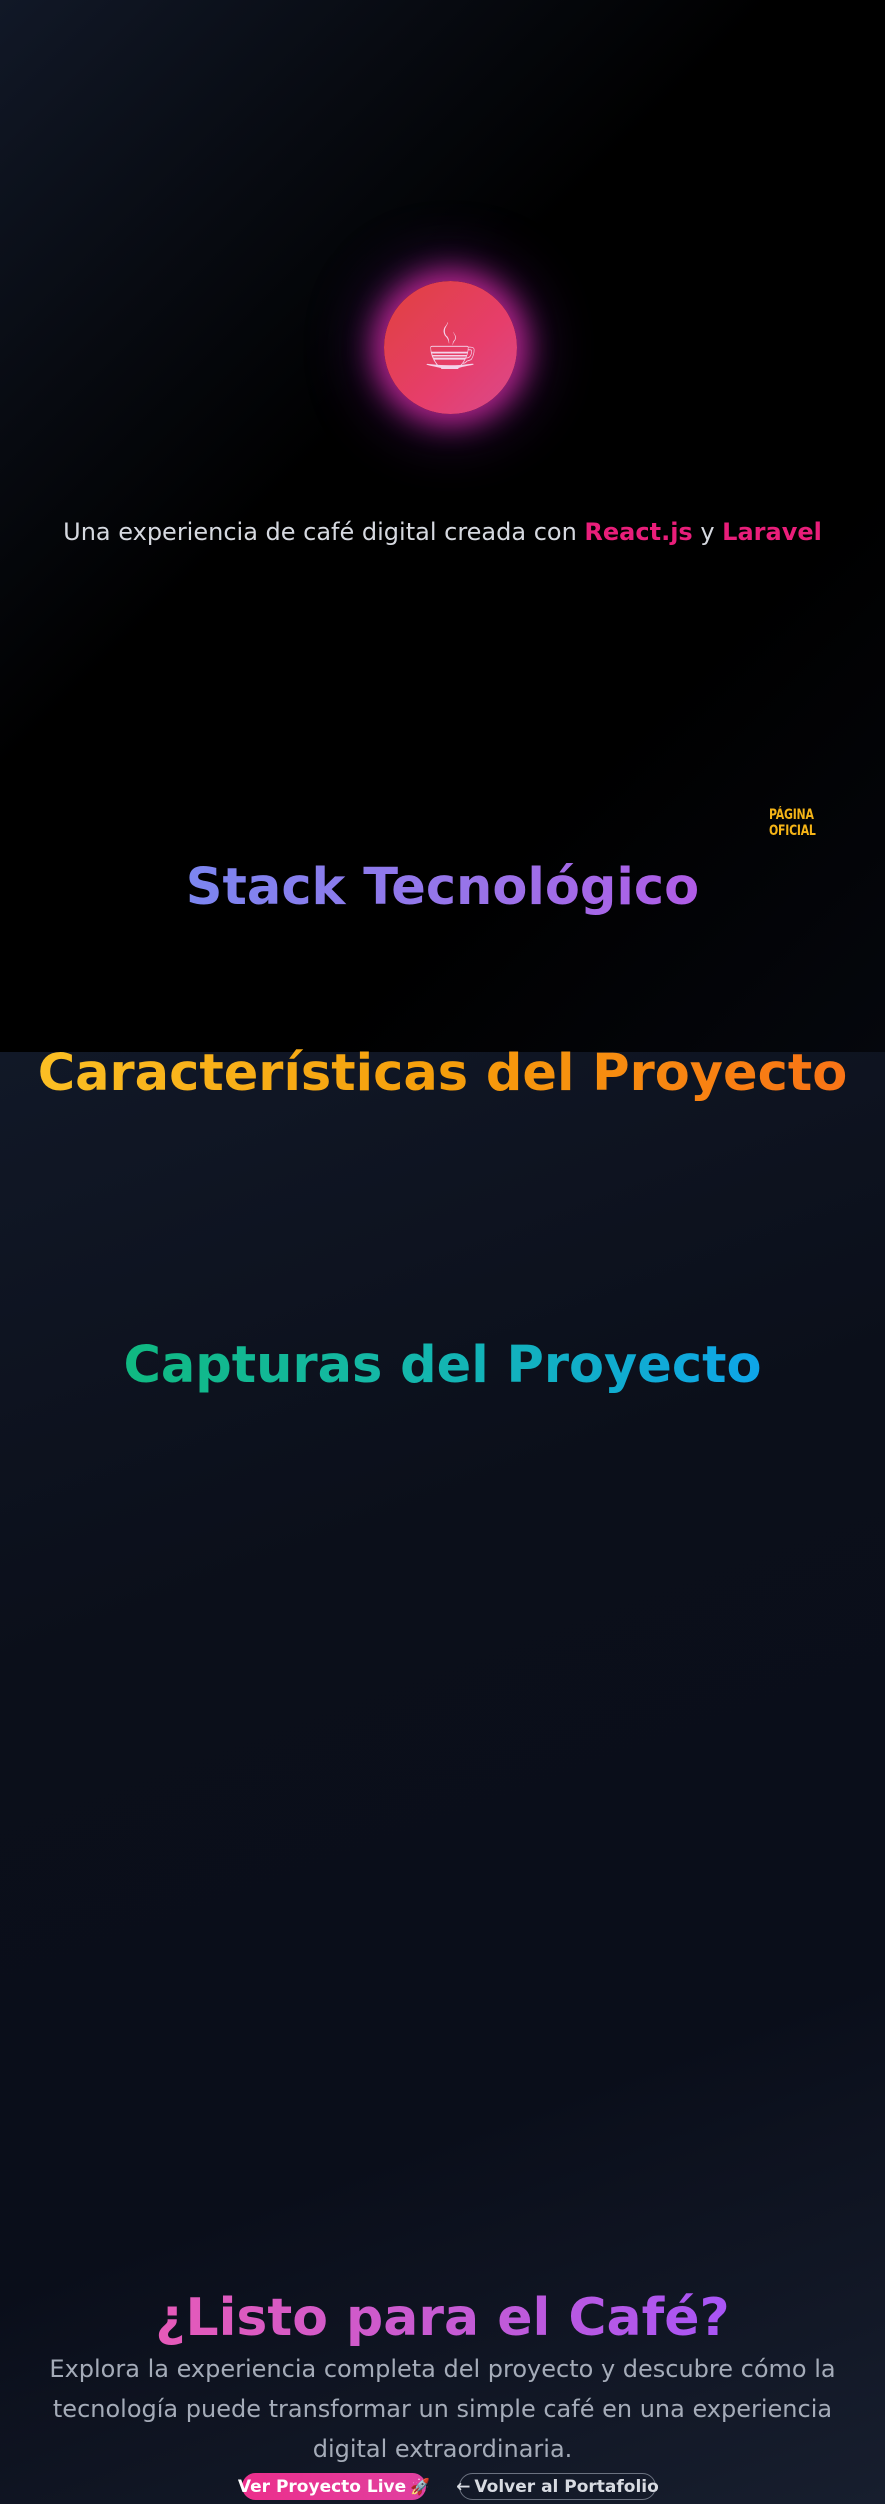 The image size is (885, 2504). Describe the element at coordinates (772, 532) in the screenshot. I see `tech-laravel: Laravel` at that location.